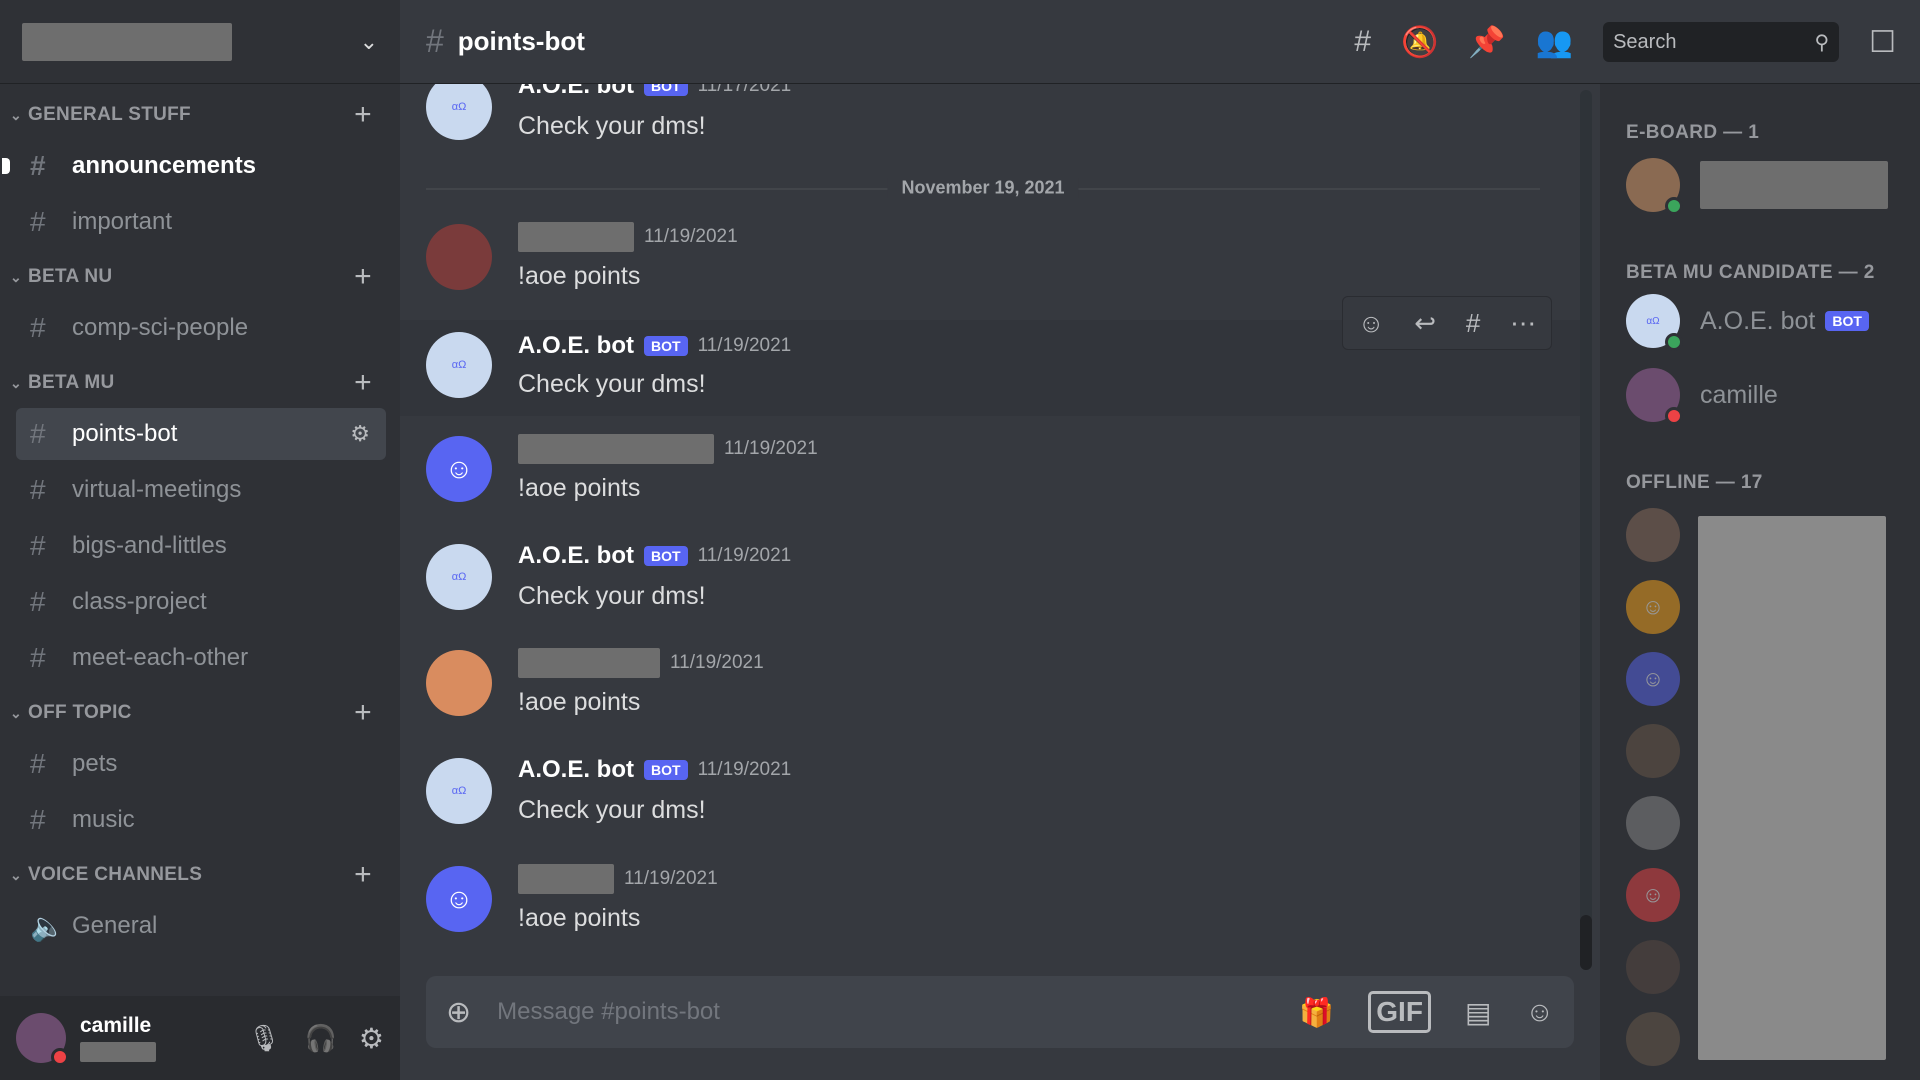 The height and width of the screenshot is (1080, 1920). What do you see at coordinates (1362, 42) in the screenshot?
I see `threads-icon: #` at bounding box center [1362, 42].